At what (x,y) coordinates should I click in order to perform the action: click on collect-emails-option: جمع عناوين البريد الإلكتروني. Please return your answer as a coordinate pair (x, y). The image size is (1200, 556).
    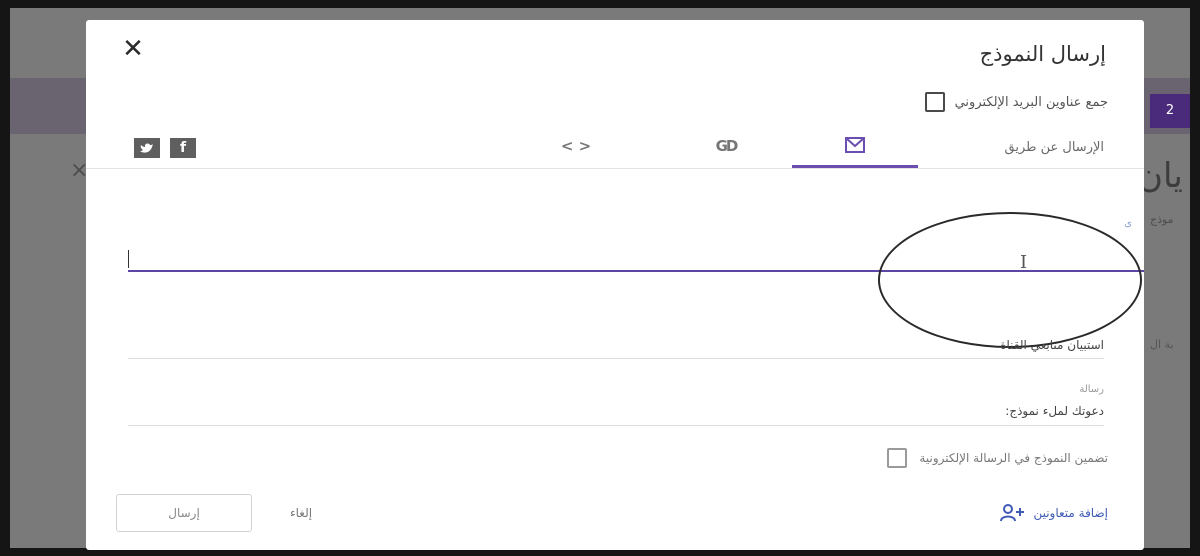
    Looking at the image, I should click on (1016, 102).